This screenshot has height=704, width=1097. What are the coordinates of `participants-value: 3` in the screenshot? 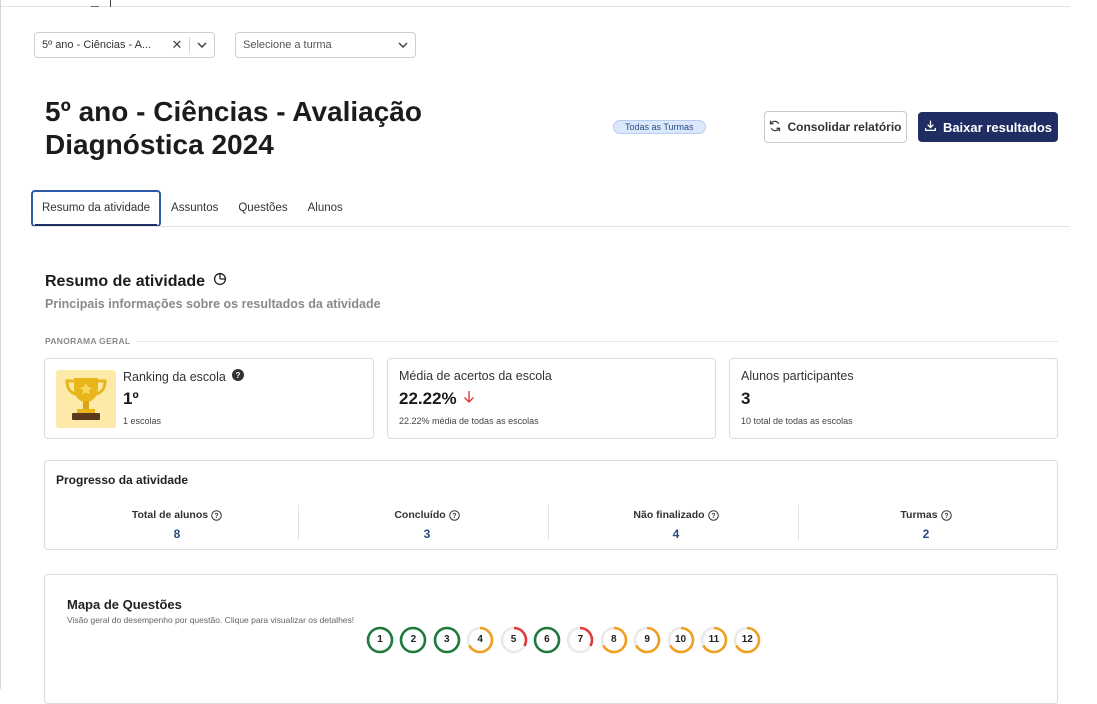 It's located at (746, 398).